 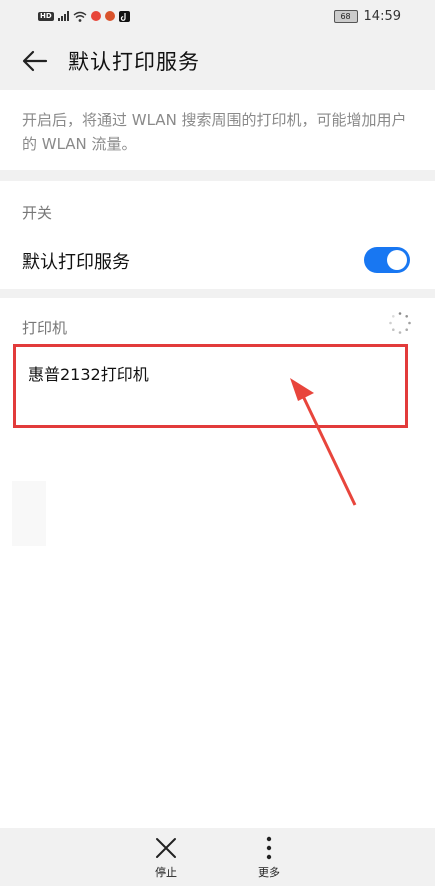 I want to click on default-print-service-toggle, so click(x=387, y=260).